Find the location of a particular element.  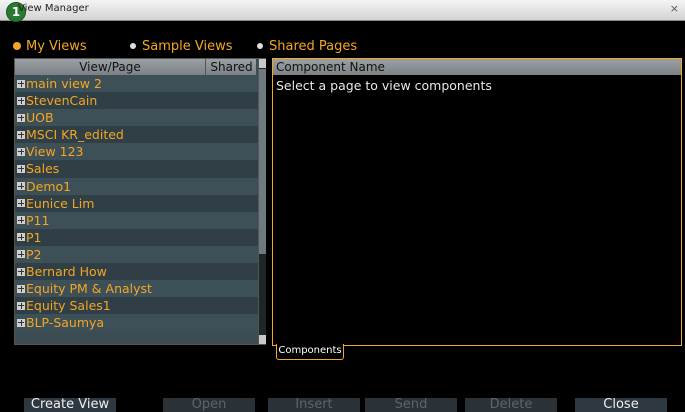

title-bar: 1 View Manager × is located at coordinates (342, 11).